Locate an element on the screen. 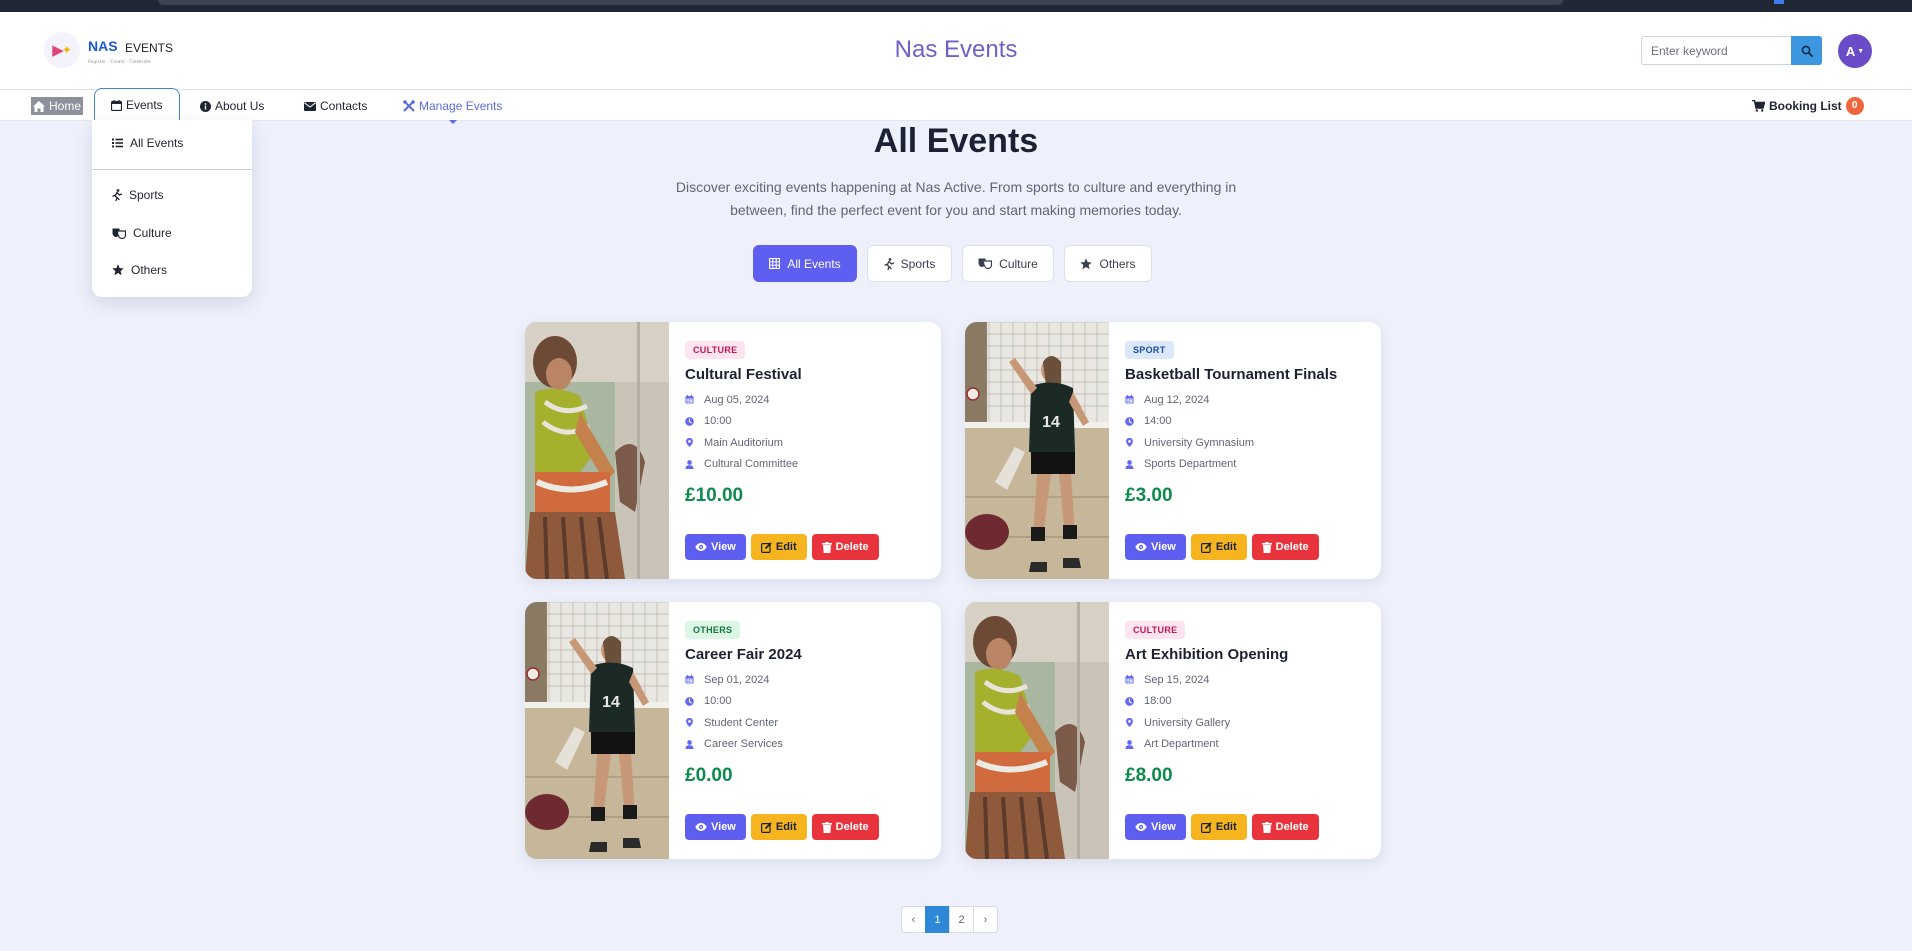 This screenshot has height=951, width=1912. nav-manage-events: Manage Events is located at coordinates (452, 106).